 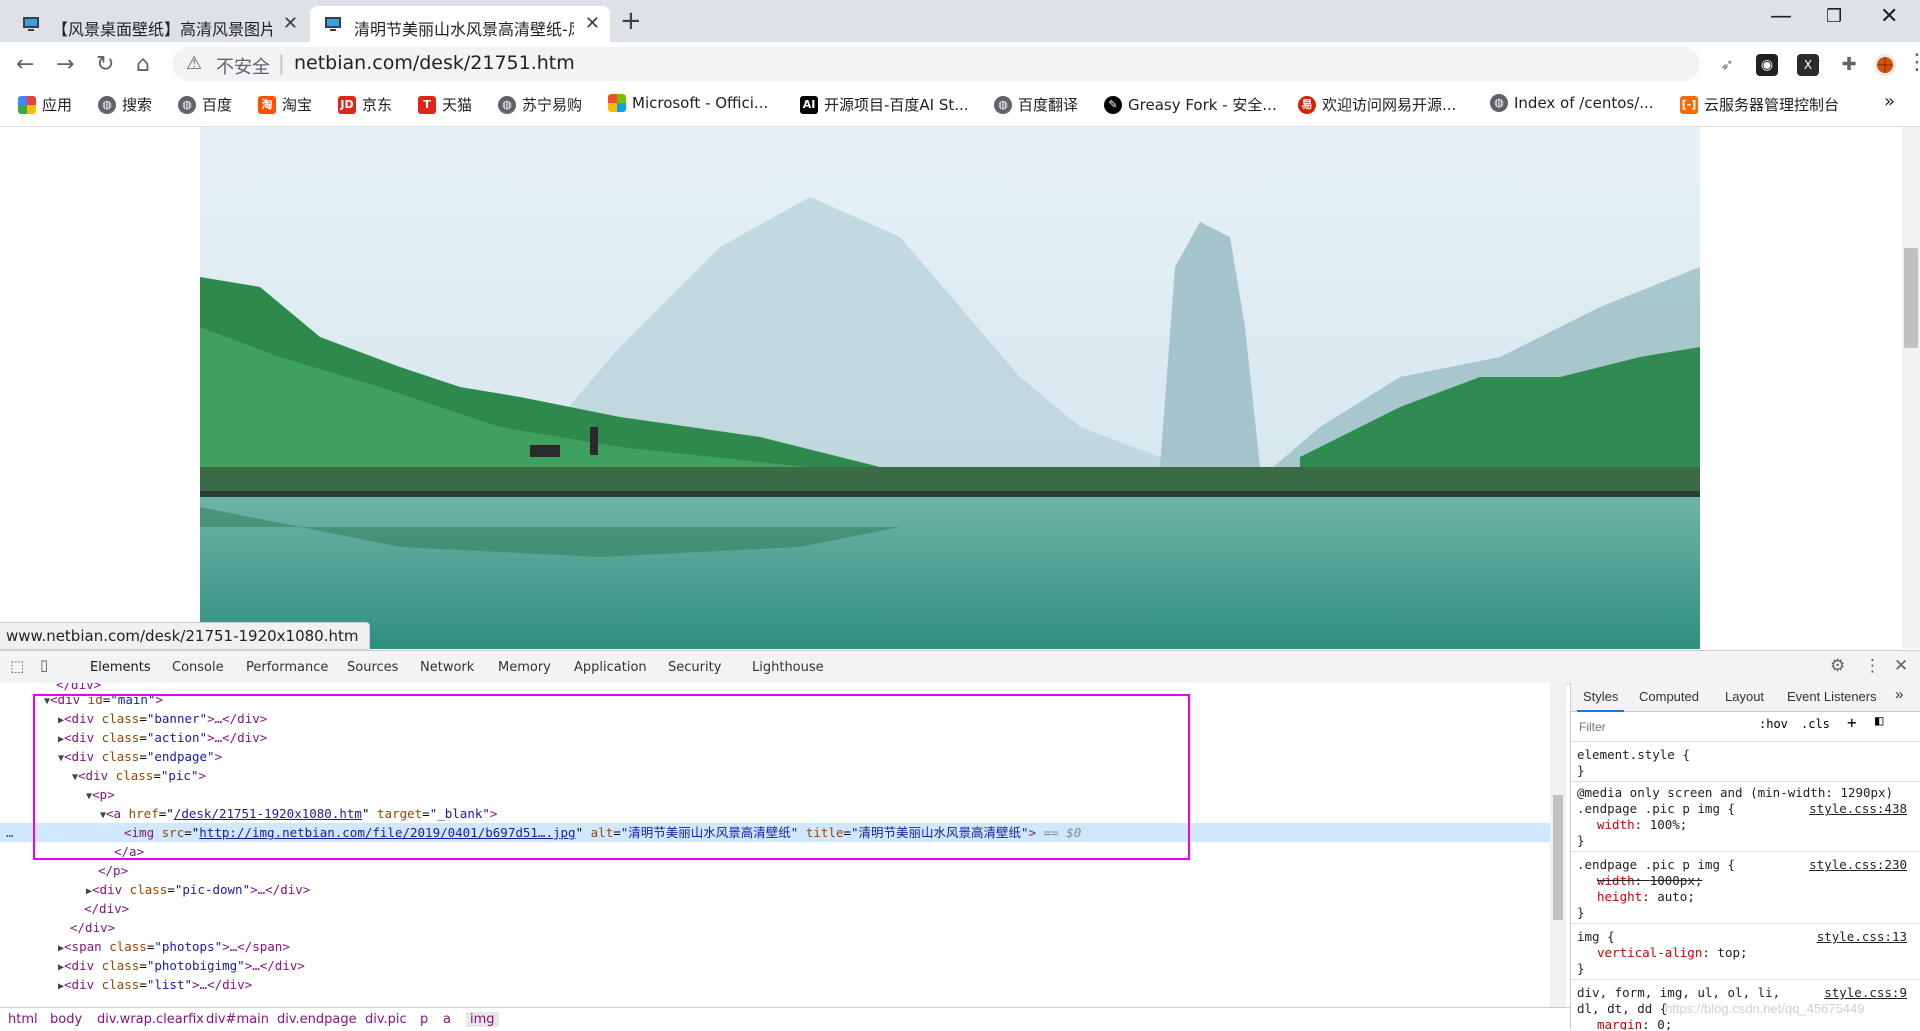 I want to click on reload-icon: ↻, so click(x=105, y=64).